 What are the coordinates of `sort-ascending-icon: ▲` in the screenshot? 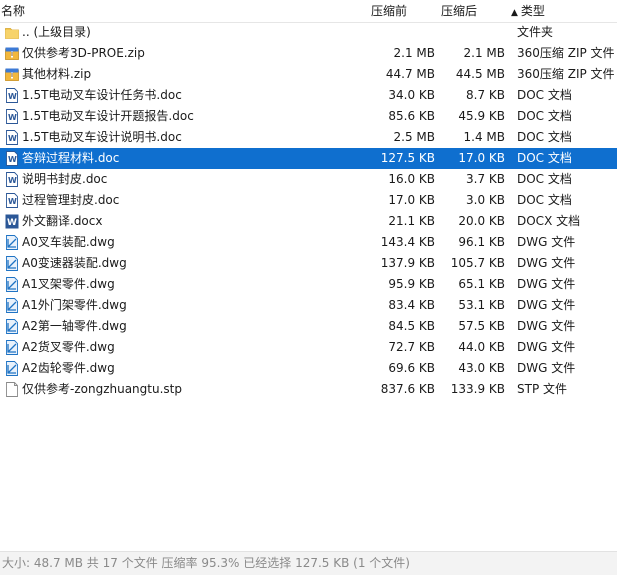 It's located at (514, 13).